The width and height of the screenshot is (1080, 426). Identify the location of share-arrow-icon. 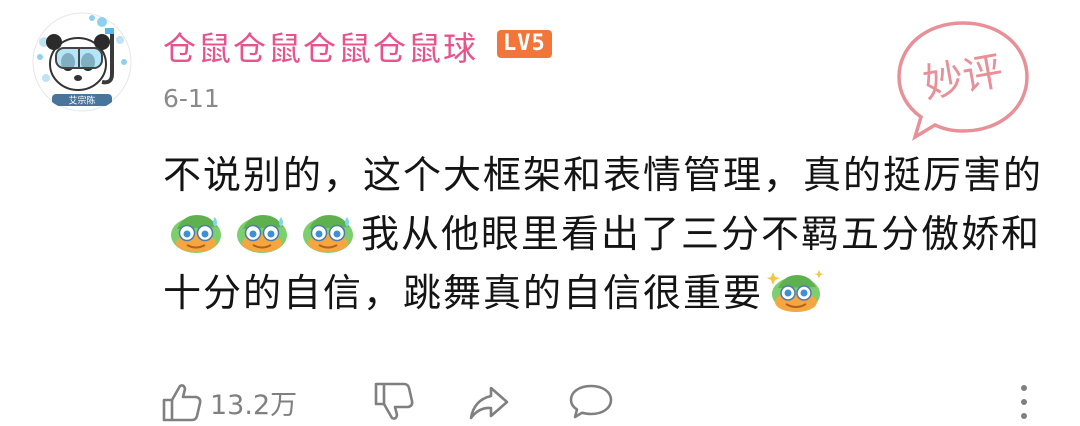
(489, 403).